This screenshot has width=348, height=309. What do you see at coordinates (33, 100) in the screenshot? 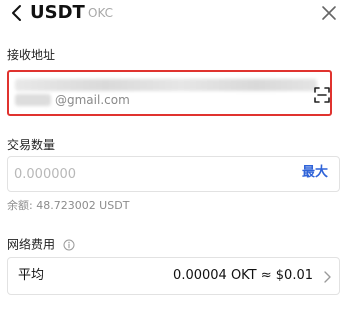
I see `redacted-address-prefix` at bounding box center [33, 100].